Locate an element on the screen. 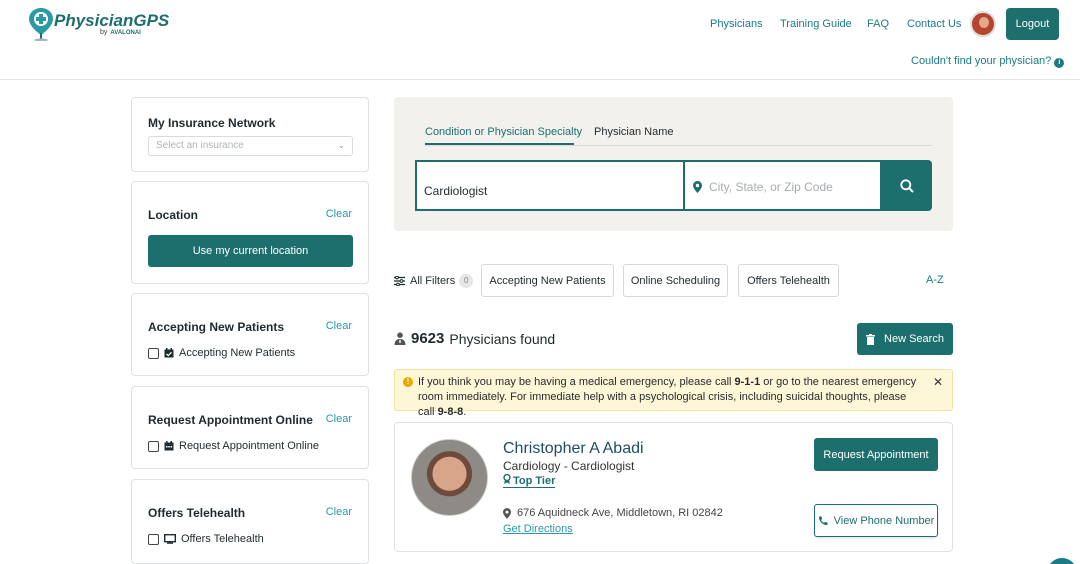  request-option: Request Appointment Online is located at coordinates (233, 446).